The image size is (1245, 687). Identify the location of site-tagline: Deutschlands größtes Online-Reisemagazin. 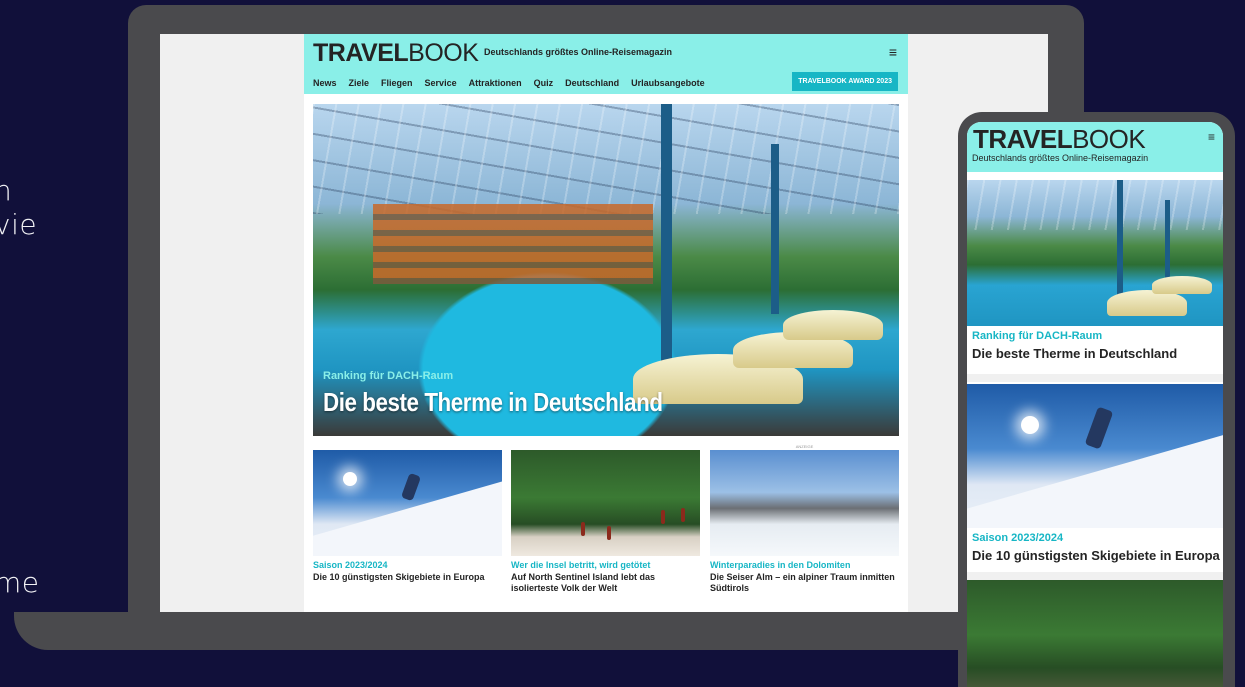
(578, 52).